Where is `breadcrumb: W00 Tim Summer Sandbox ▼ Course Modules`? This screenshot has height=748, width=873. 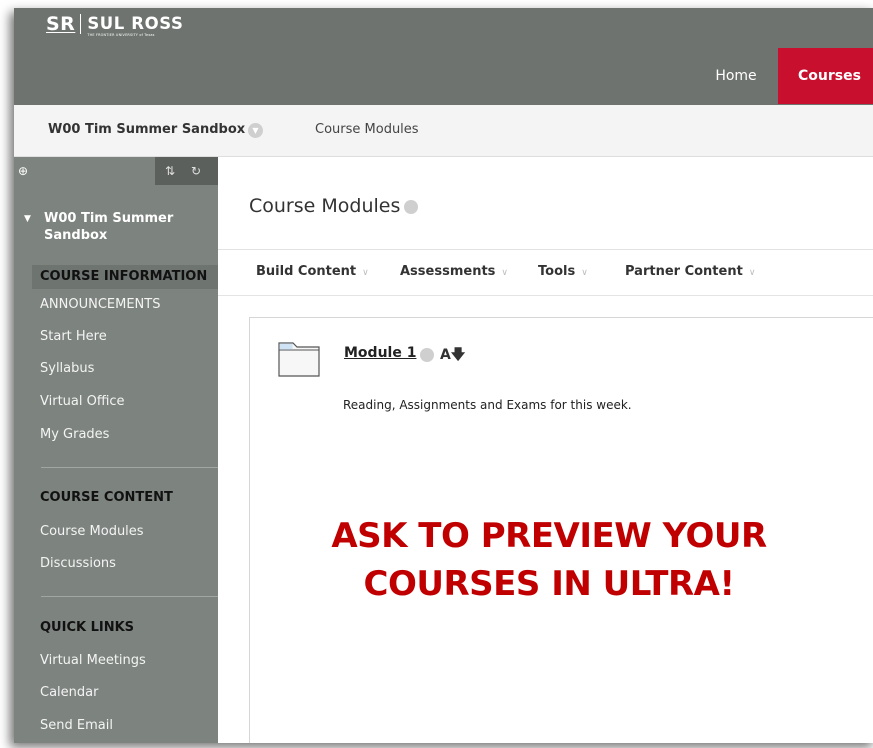 breadcrumb: W00 Tim Summer Sandbox ▼ Course Modules is located at coordinates (443, 131).